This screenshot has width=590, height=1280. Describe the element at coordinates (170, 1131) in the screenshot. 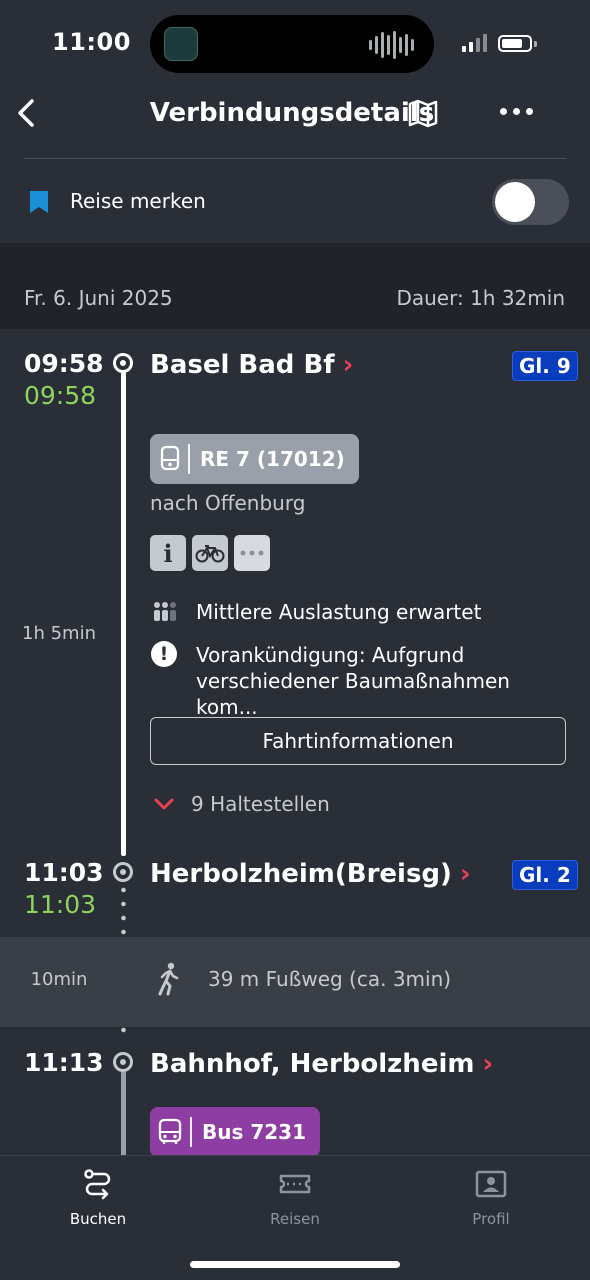

I see `bus-icon` at that location.